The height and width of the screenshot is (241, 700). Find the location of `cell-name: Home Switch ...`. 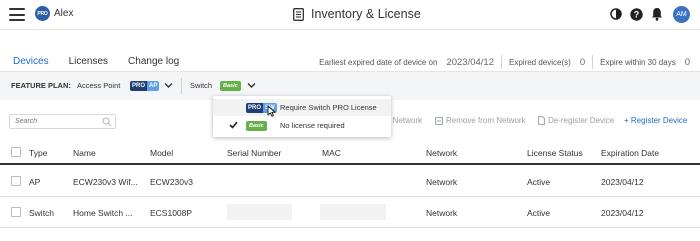

cell-name: Home Switch ... is located at coordinates (103, 213).